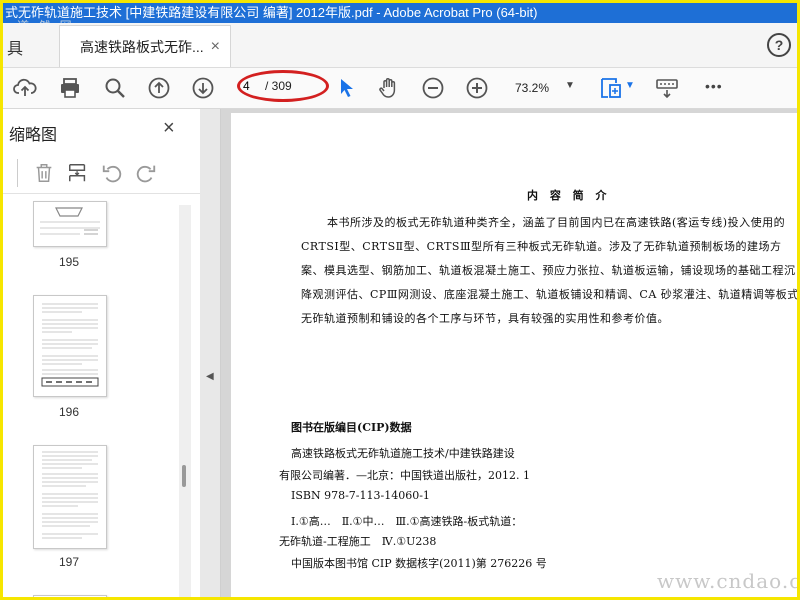  I want to click on toolbar: / 309 73.2% ▼ ▼ •••, so click(400, 88).